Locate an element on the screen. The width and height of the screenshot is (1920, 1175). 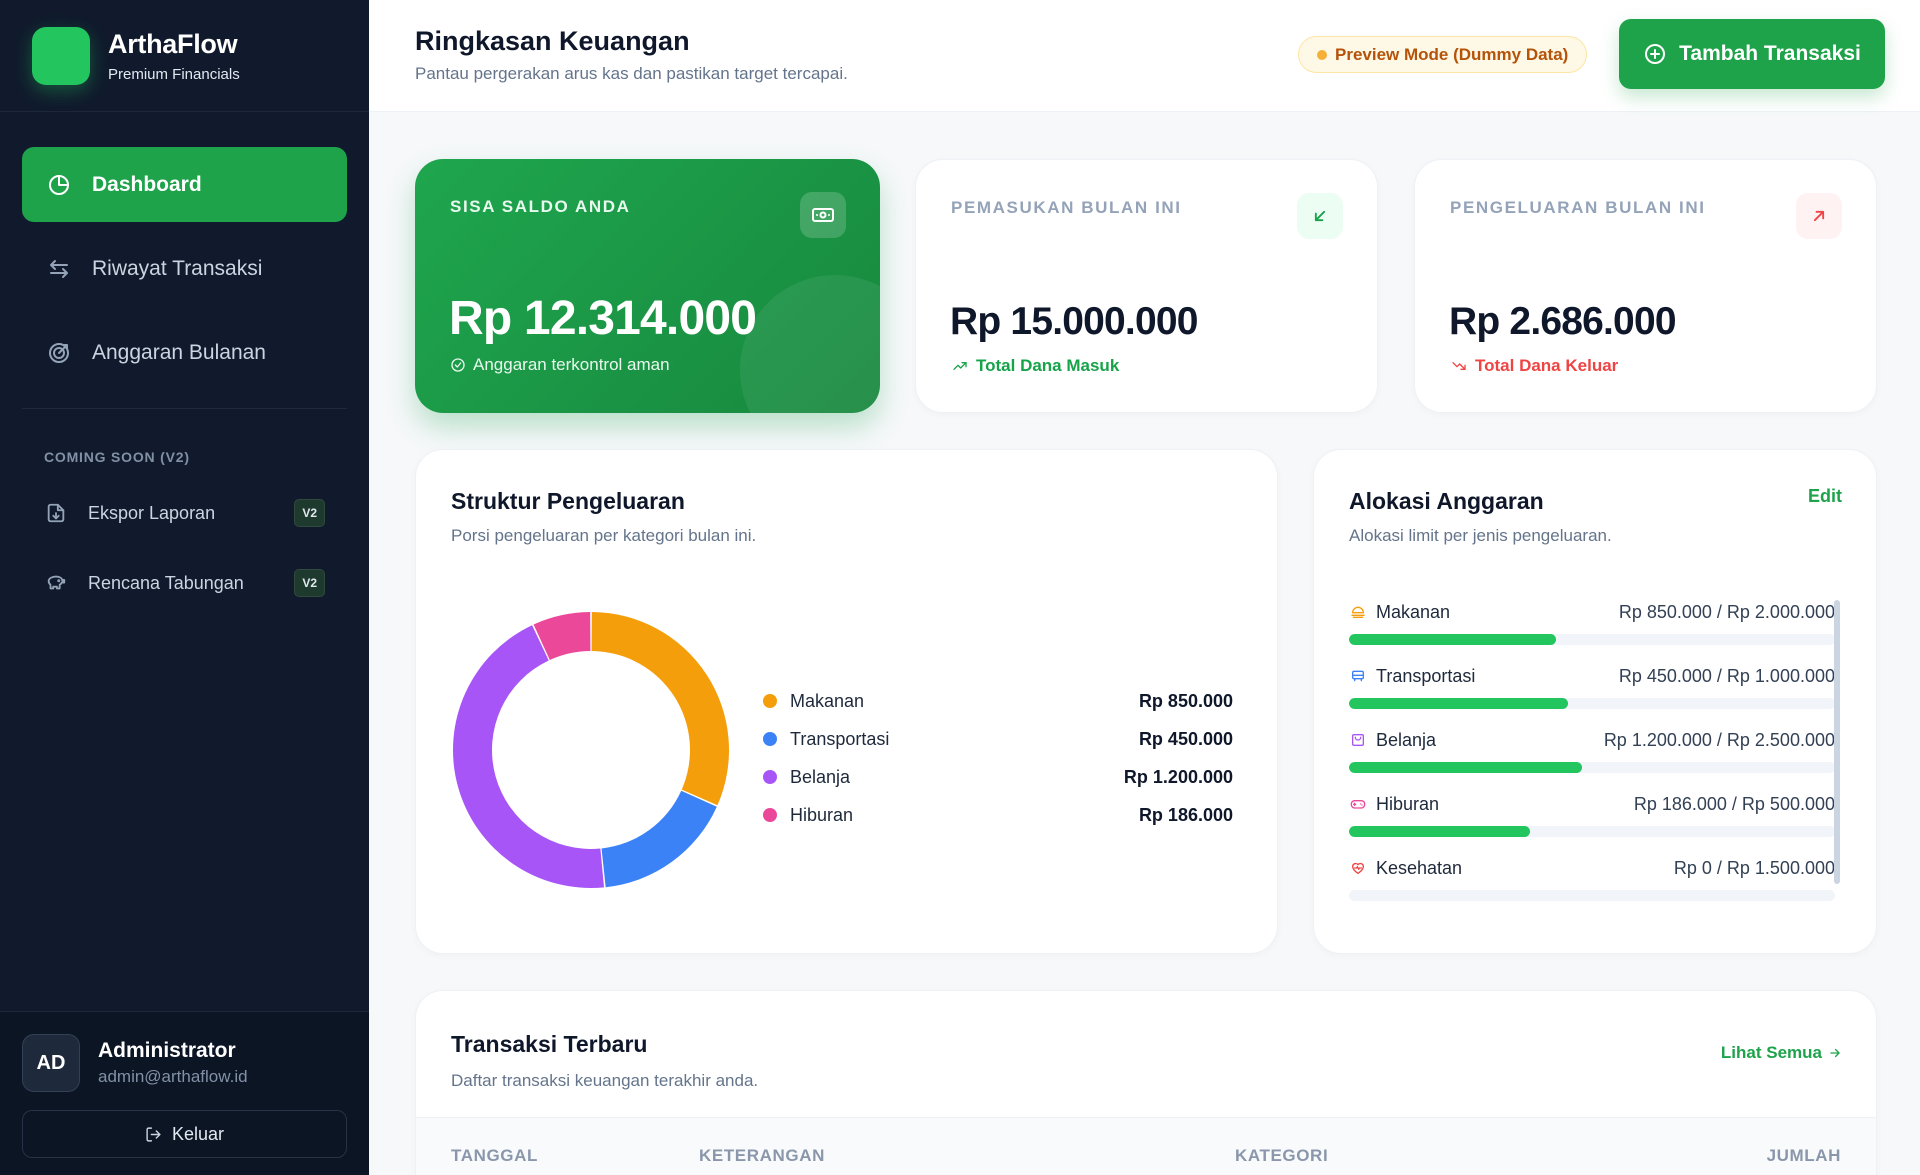
add-transaction-button: Tambah Transaksi is located at coordinates (1752, 54).